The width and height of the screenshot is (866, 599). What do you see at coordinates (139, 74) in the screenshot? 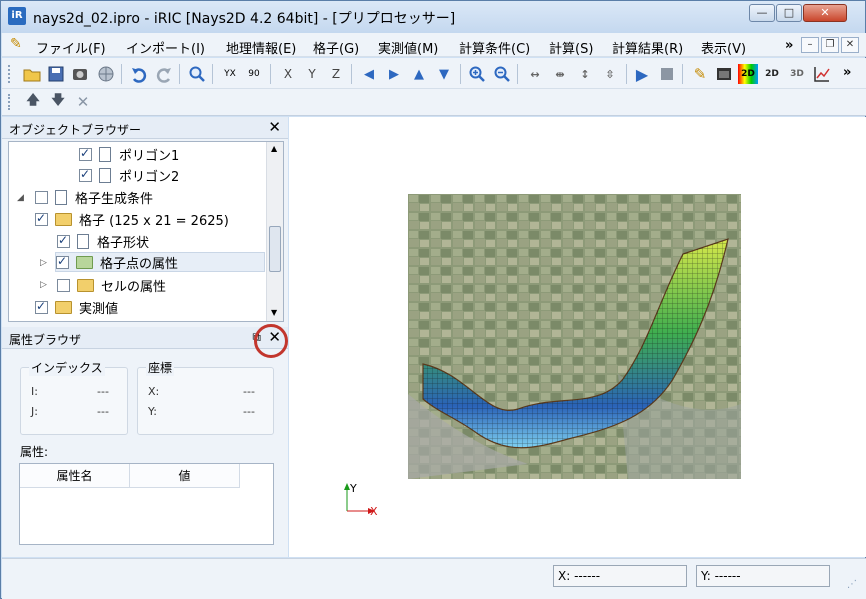
I see `undo-icon` at bounding box center [139, 74].